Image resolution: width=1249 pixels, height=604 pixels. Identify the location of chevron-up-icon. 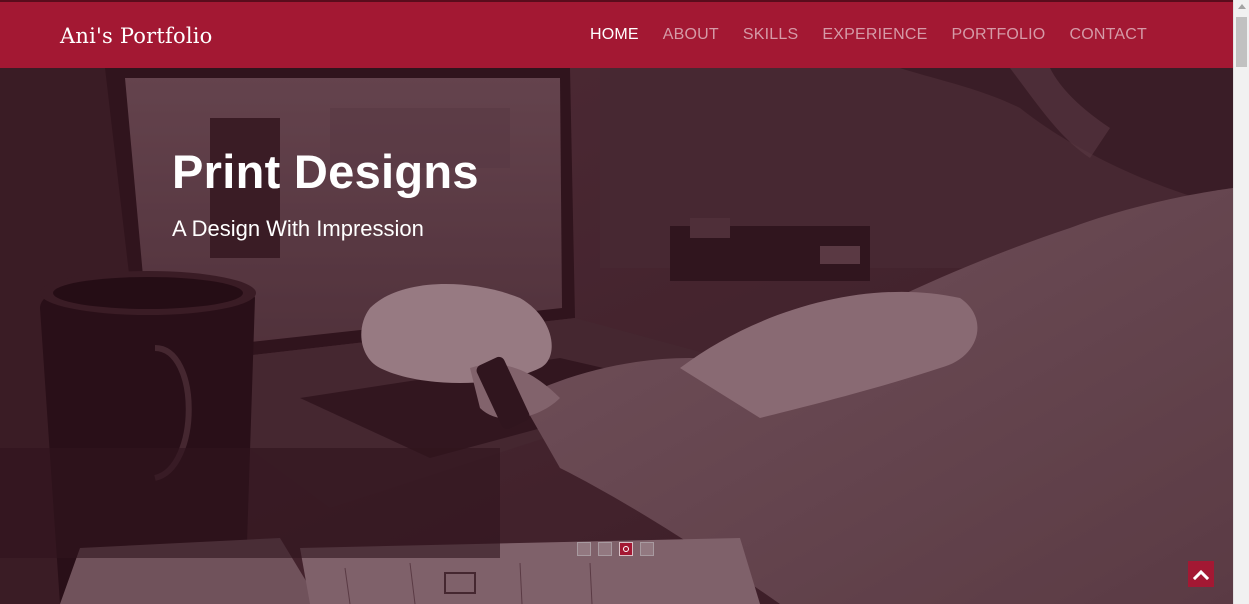
(1201, 574).